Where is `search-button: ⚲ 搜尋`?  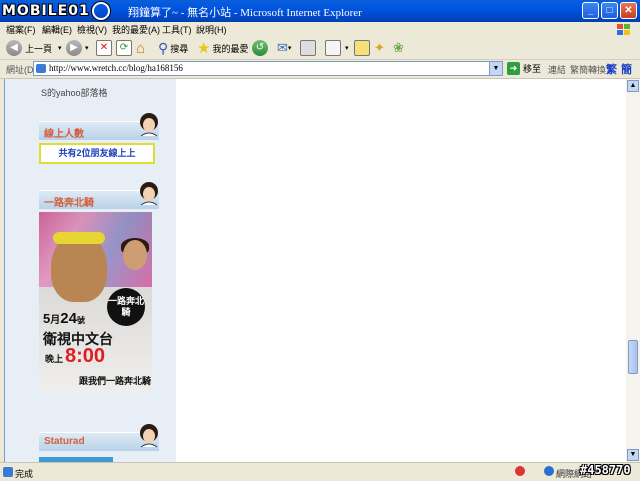 search-button: ⚲ 搜尋 is located at coordinates (173, 48).